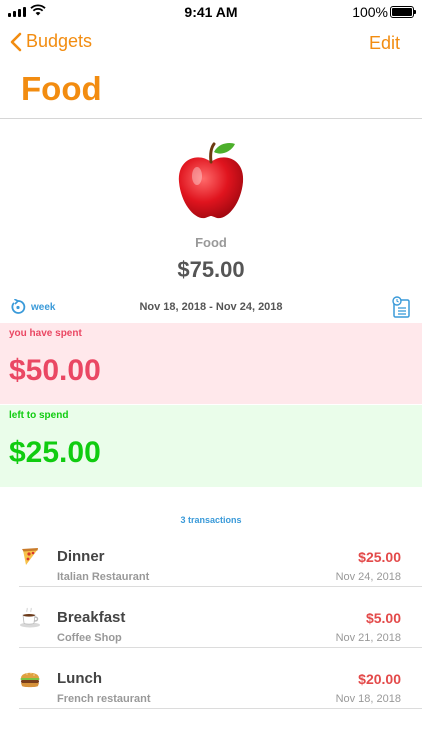 The image size is (422, 750). I want to click on spent-label: you have spent, so click(45, 333).